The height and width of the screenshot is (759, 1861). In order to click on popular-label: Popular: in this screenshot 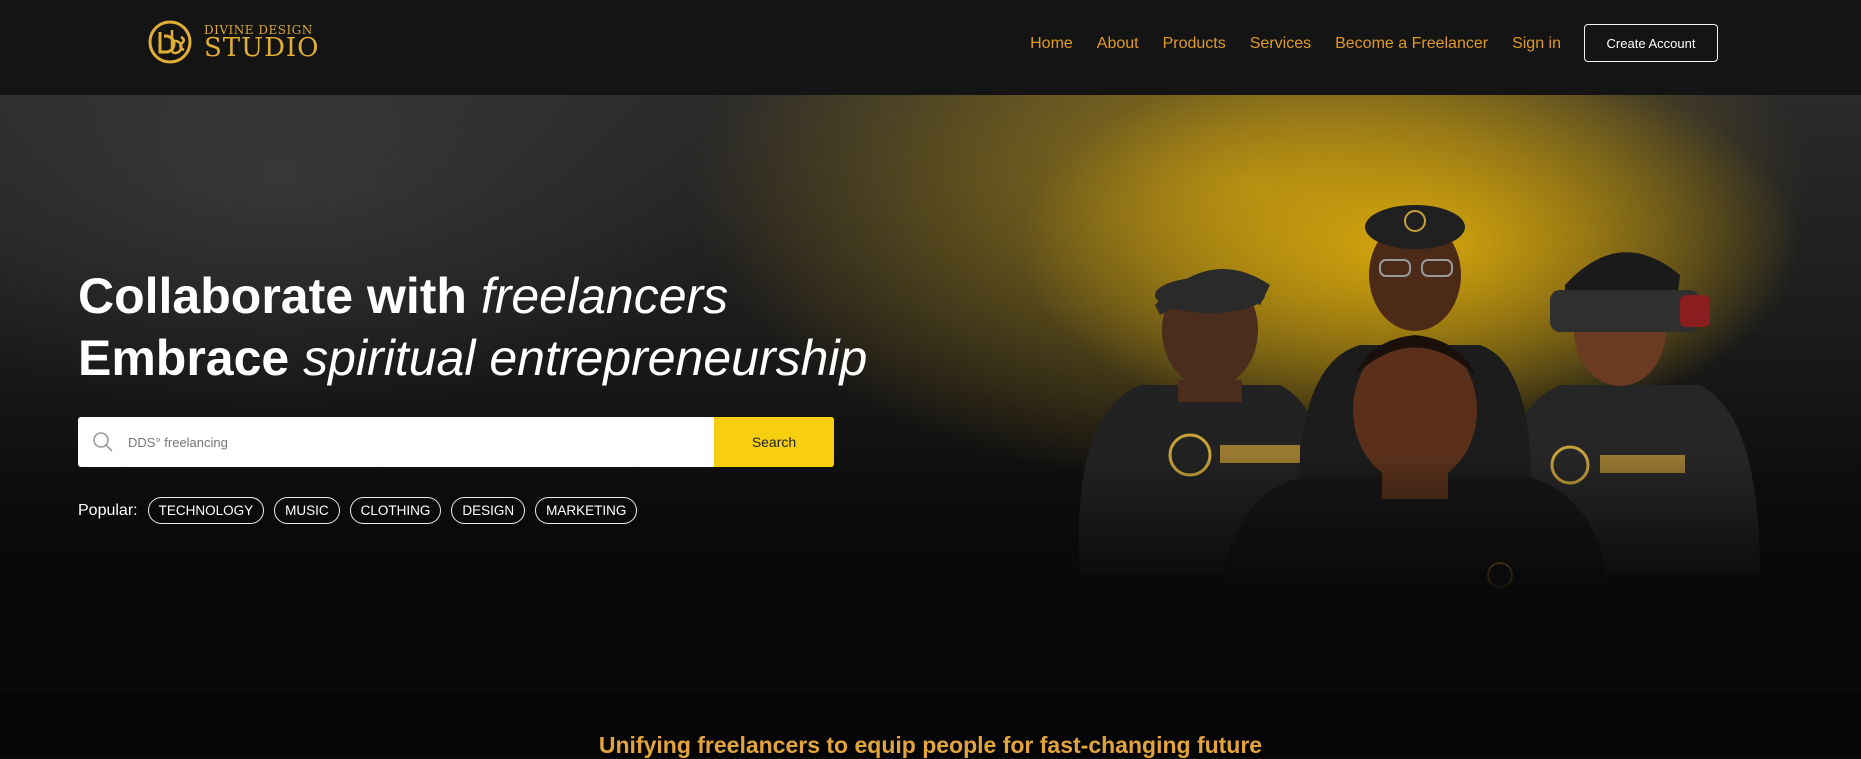, I will do `click(108, 510)`.